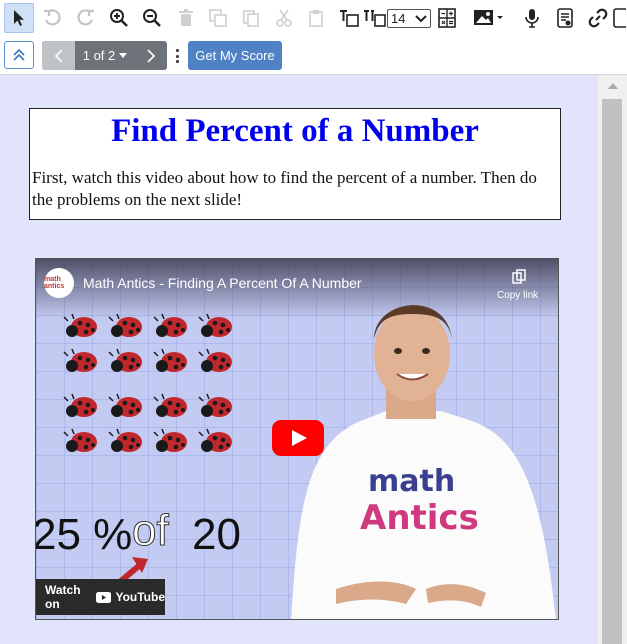  Describe the element at coordinates (216, 534) in the screenshot. I see `equation-right: 20` at that location.